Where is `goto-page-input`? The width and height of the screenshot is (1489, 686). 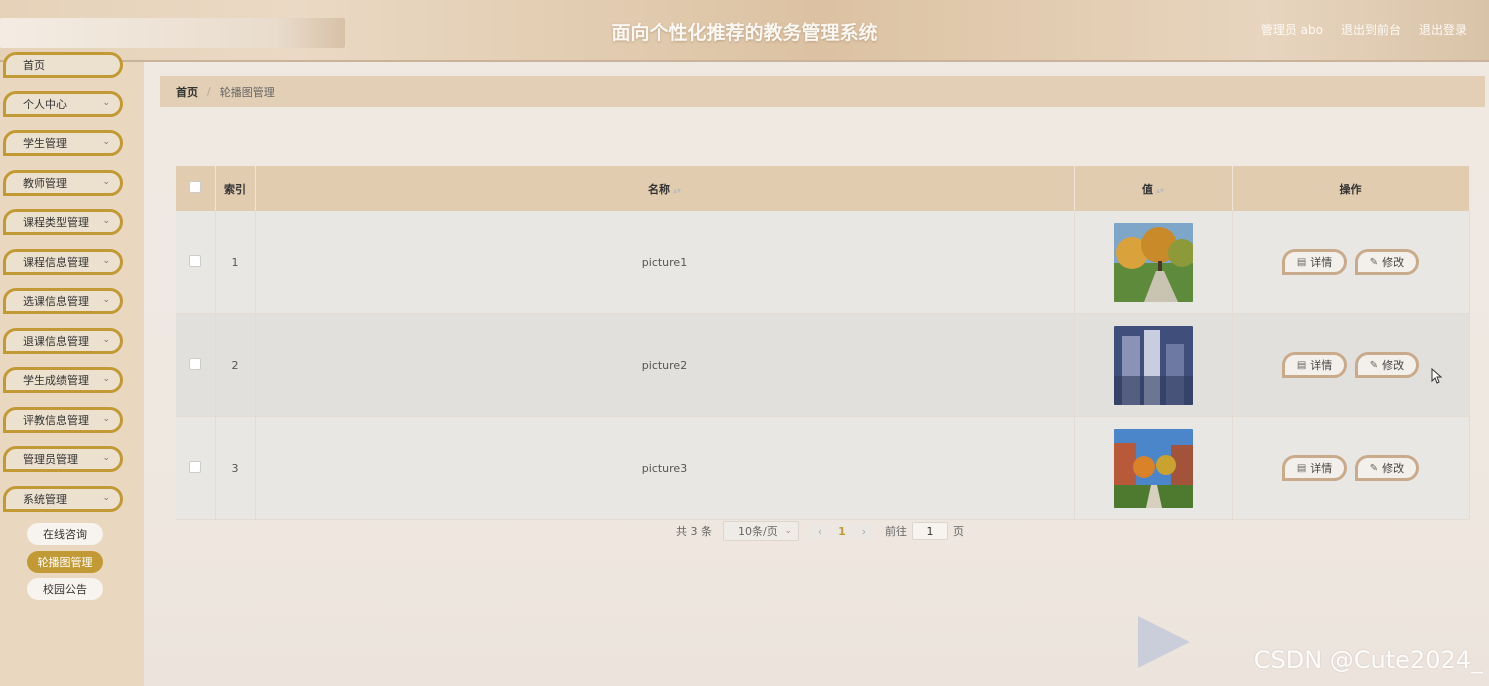
goto-page-input is located at coordinates (930, 531).